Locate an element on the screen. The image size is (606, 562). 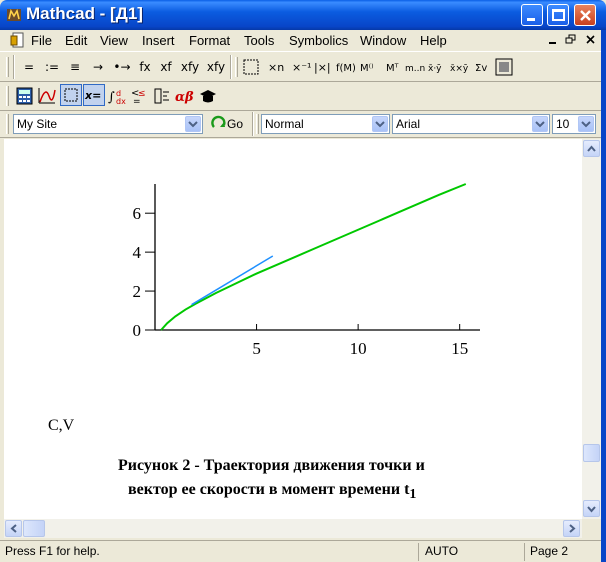
trajectory-line is located at coordinates (313, 257).